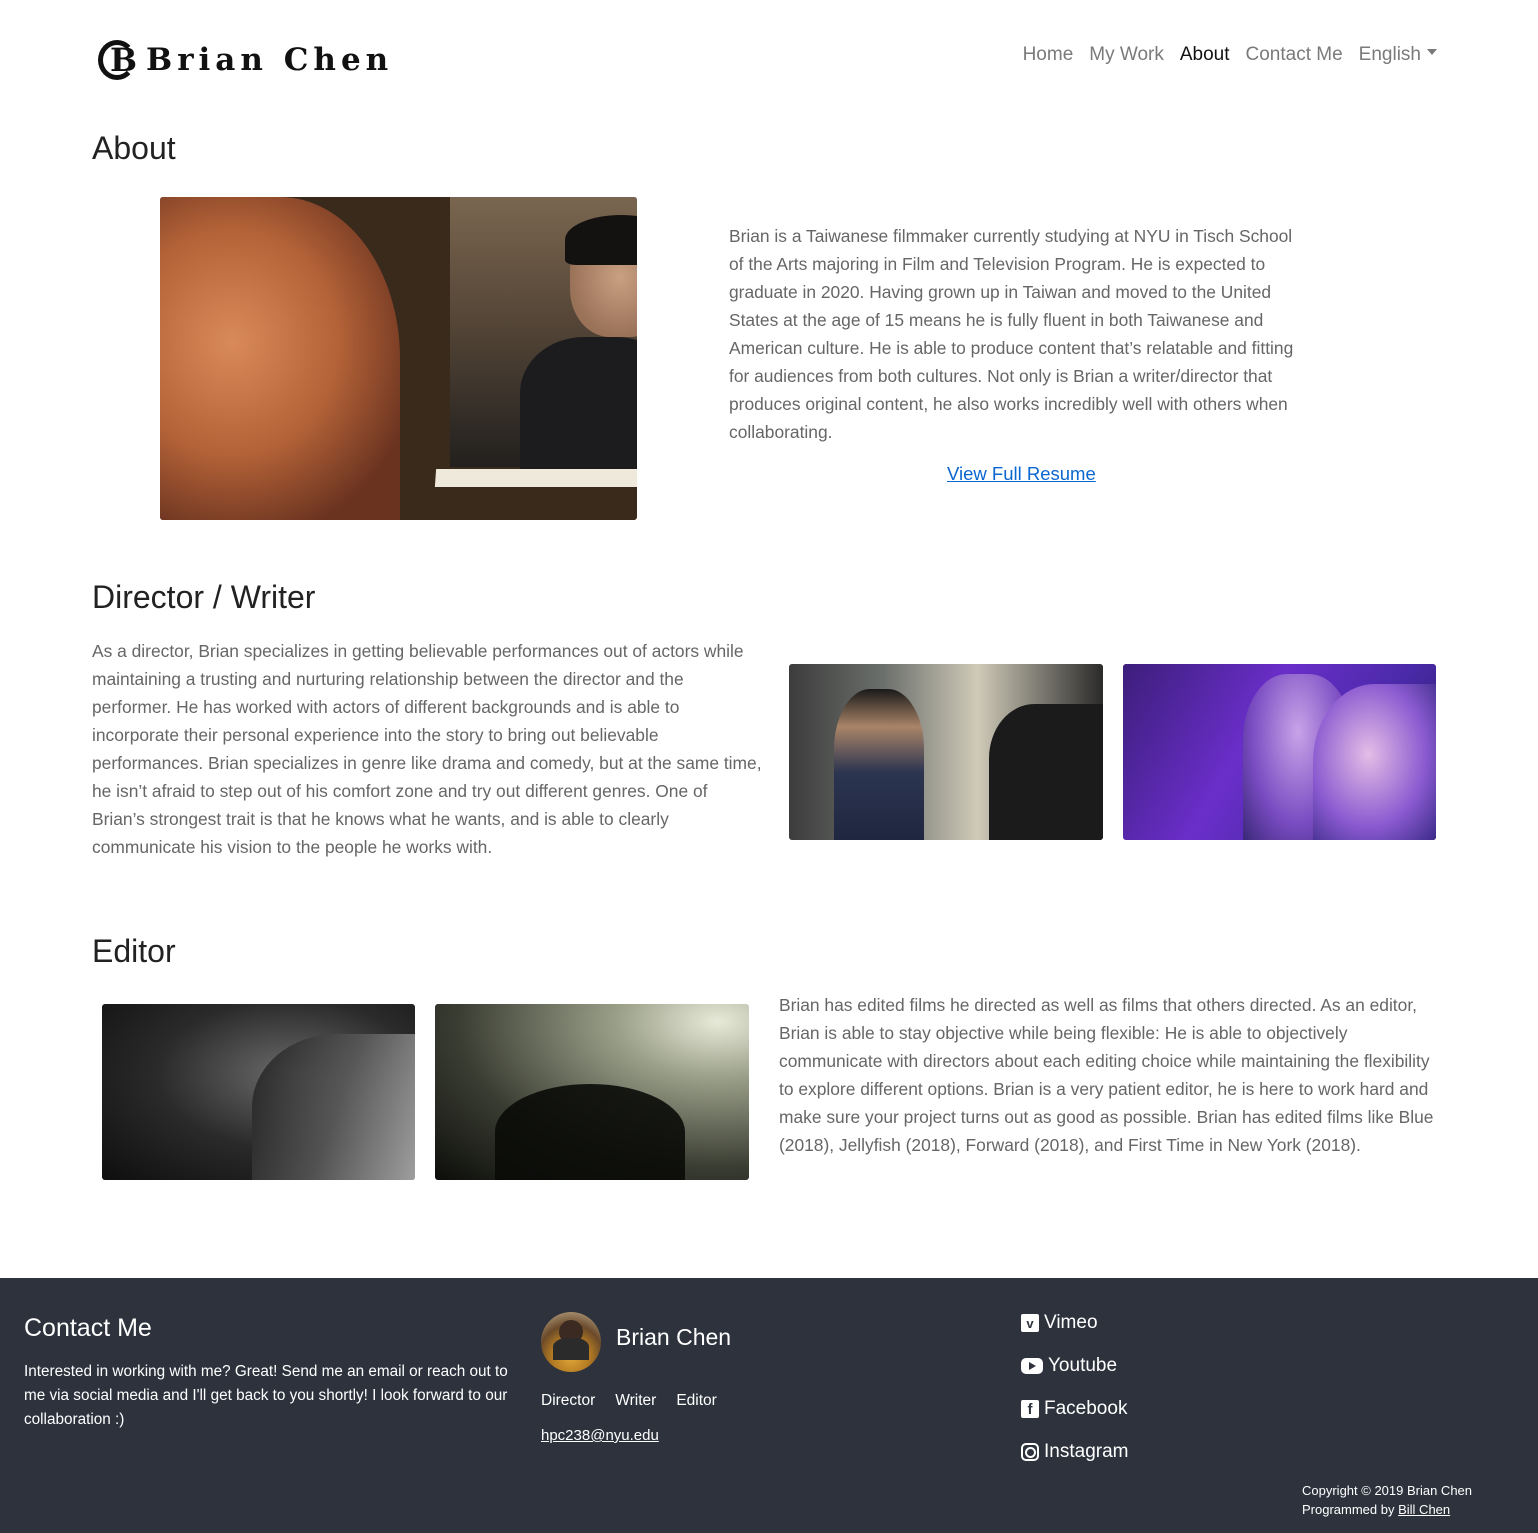  What do you see at coordinates (134, 148) in the screenshot?
I see `about-heading: About` at bounding box center [134, 148].